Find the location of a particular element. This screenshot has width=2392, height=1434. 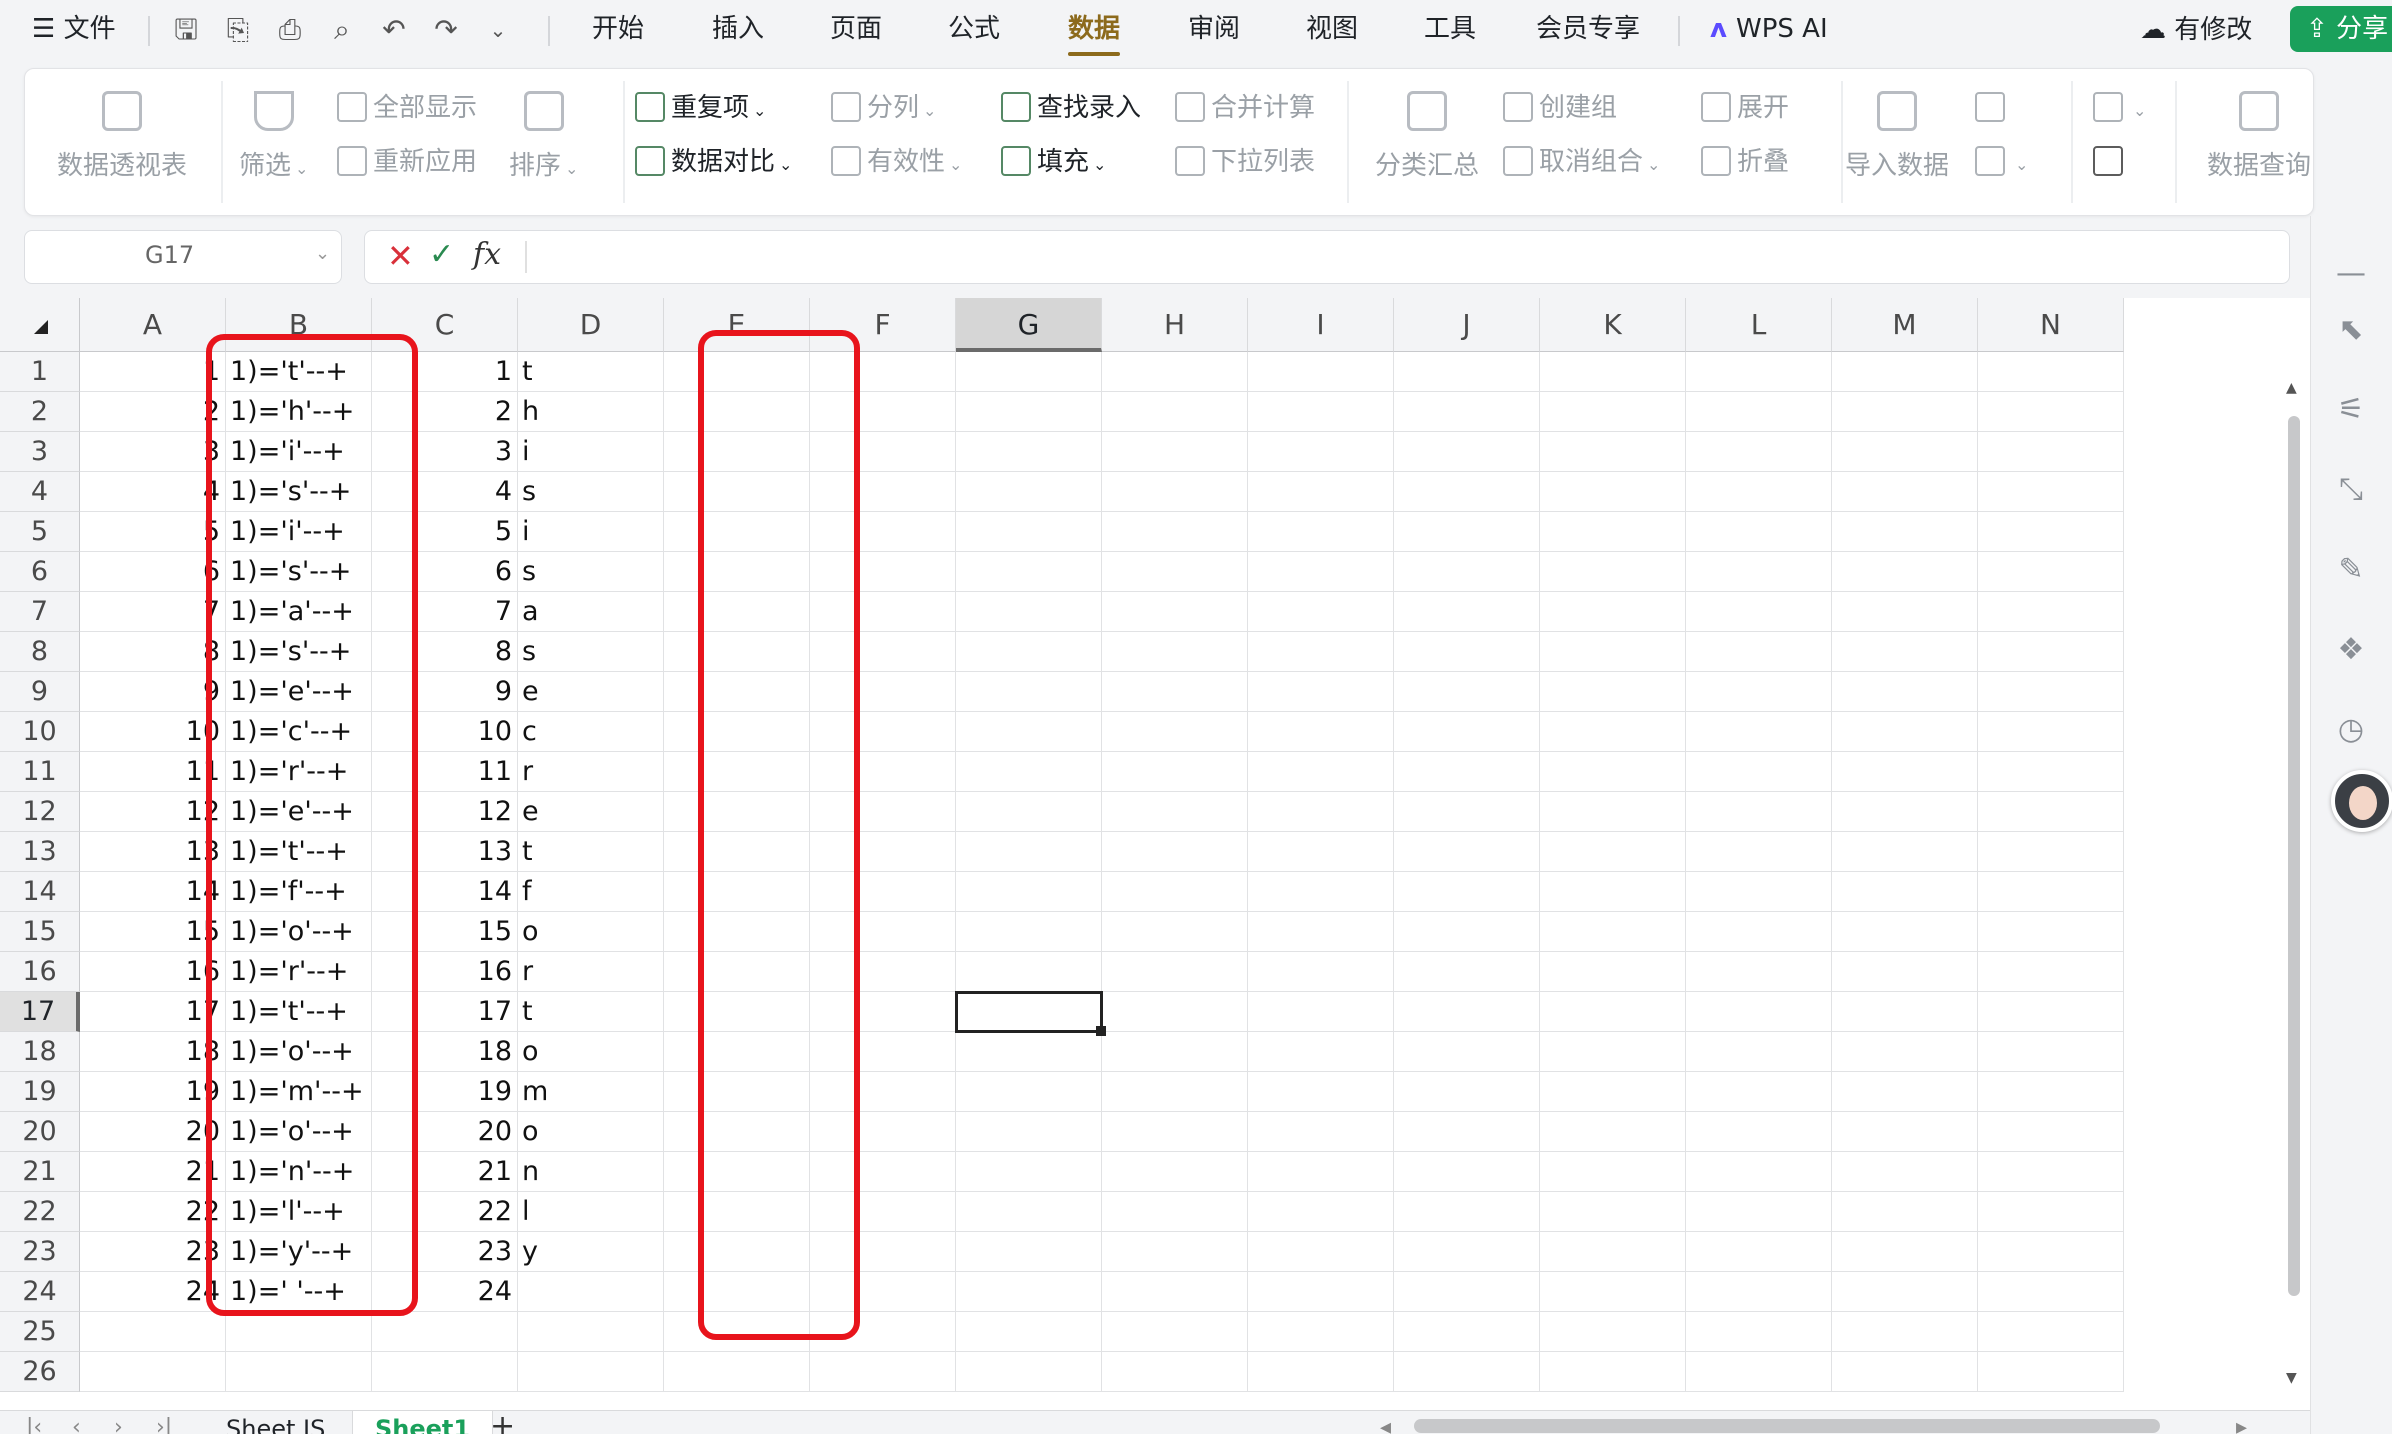

cell-D6: s is located at coordinates (591, 572).